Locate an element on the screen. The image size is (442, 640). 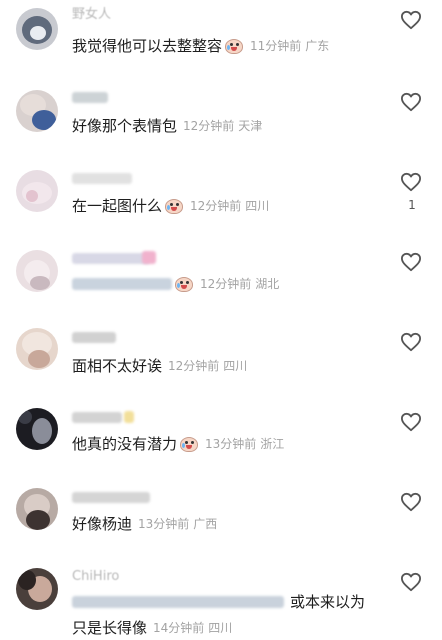
comment-text: 好像那个表情包 is located at coordinates (125, 126).